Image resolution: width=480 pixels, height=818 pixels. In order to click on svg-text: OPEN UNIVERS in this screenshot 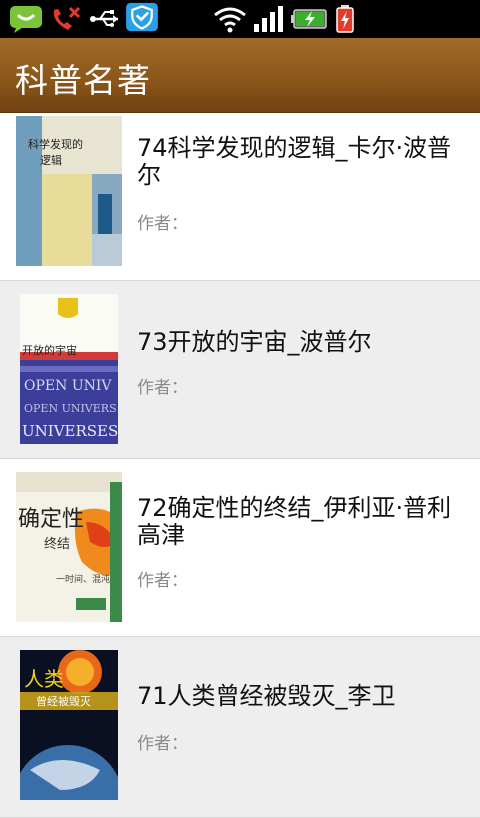, I will do `click(70, 408)`.